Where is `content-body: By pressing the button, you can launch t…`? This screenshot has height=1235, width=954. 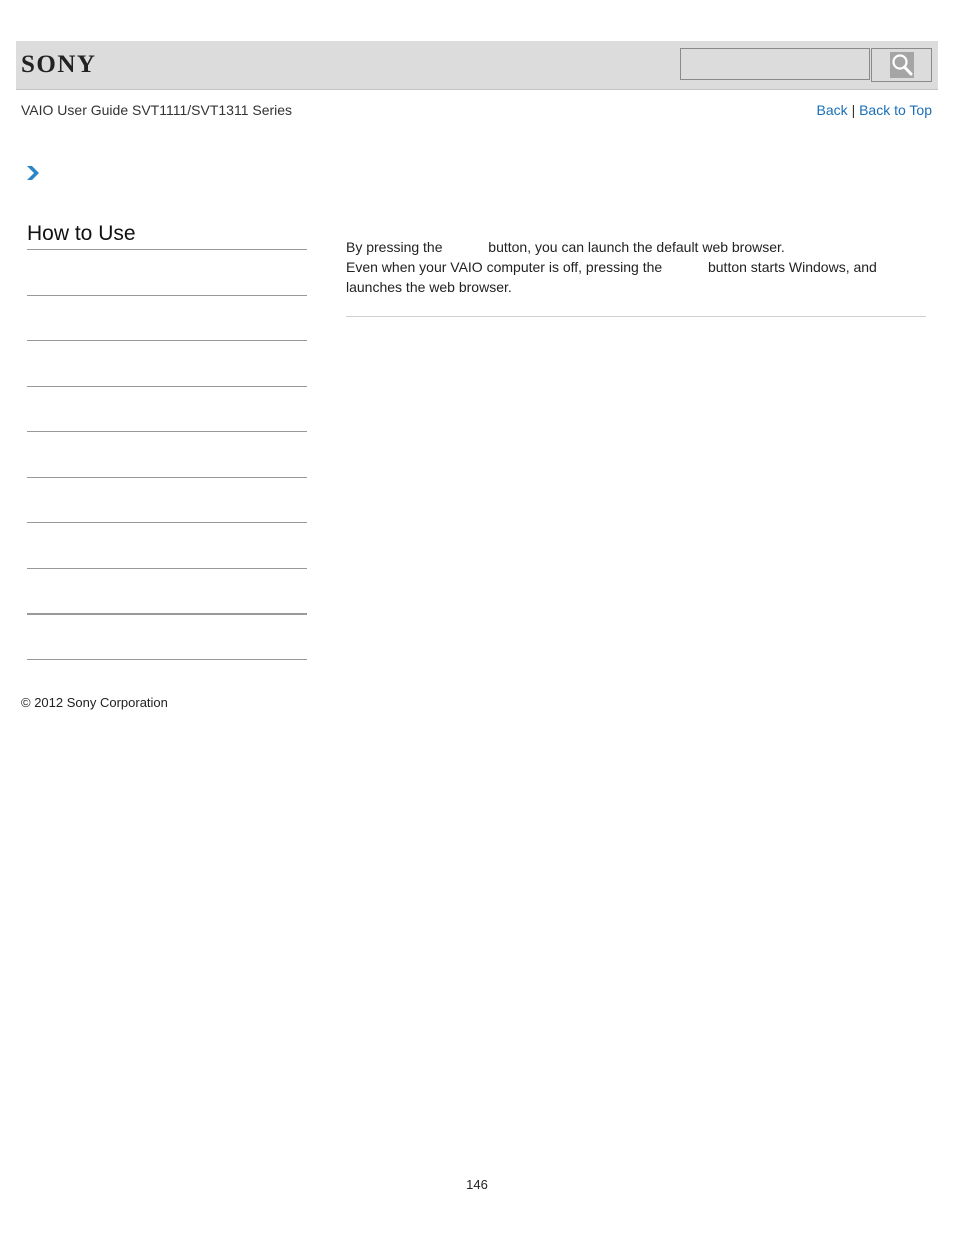 content-body: By pressing the button, you can launch t… is located at coordinates (626, 267).